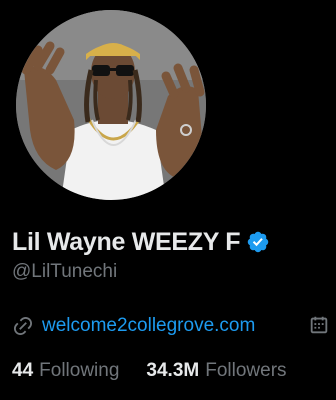 The height and width of the screenshot is (400, 336). What do you see at coordinates (148, 326) in the screenshot?
I see `website-link: welcome2collegrove.com` at bounding box center [148, 326].